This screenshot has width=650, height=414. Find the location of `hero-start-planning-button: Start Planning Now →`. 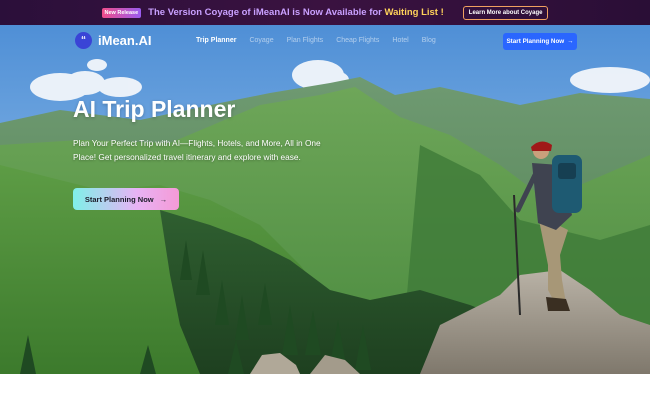

hero-start-planning-button: Start Planning Now → is located at coordinates (126, 199).